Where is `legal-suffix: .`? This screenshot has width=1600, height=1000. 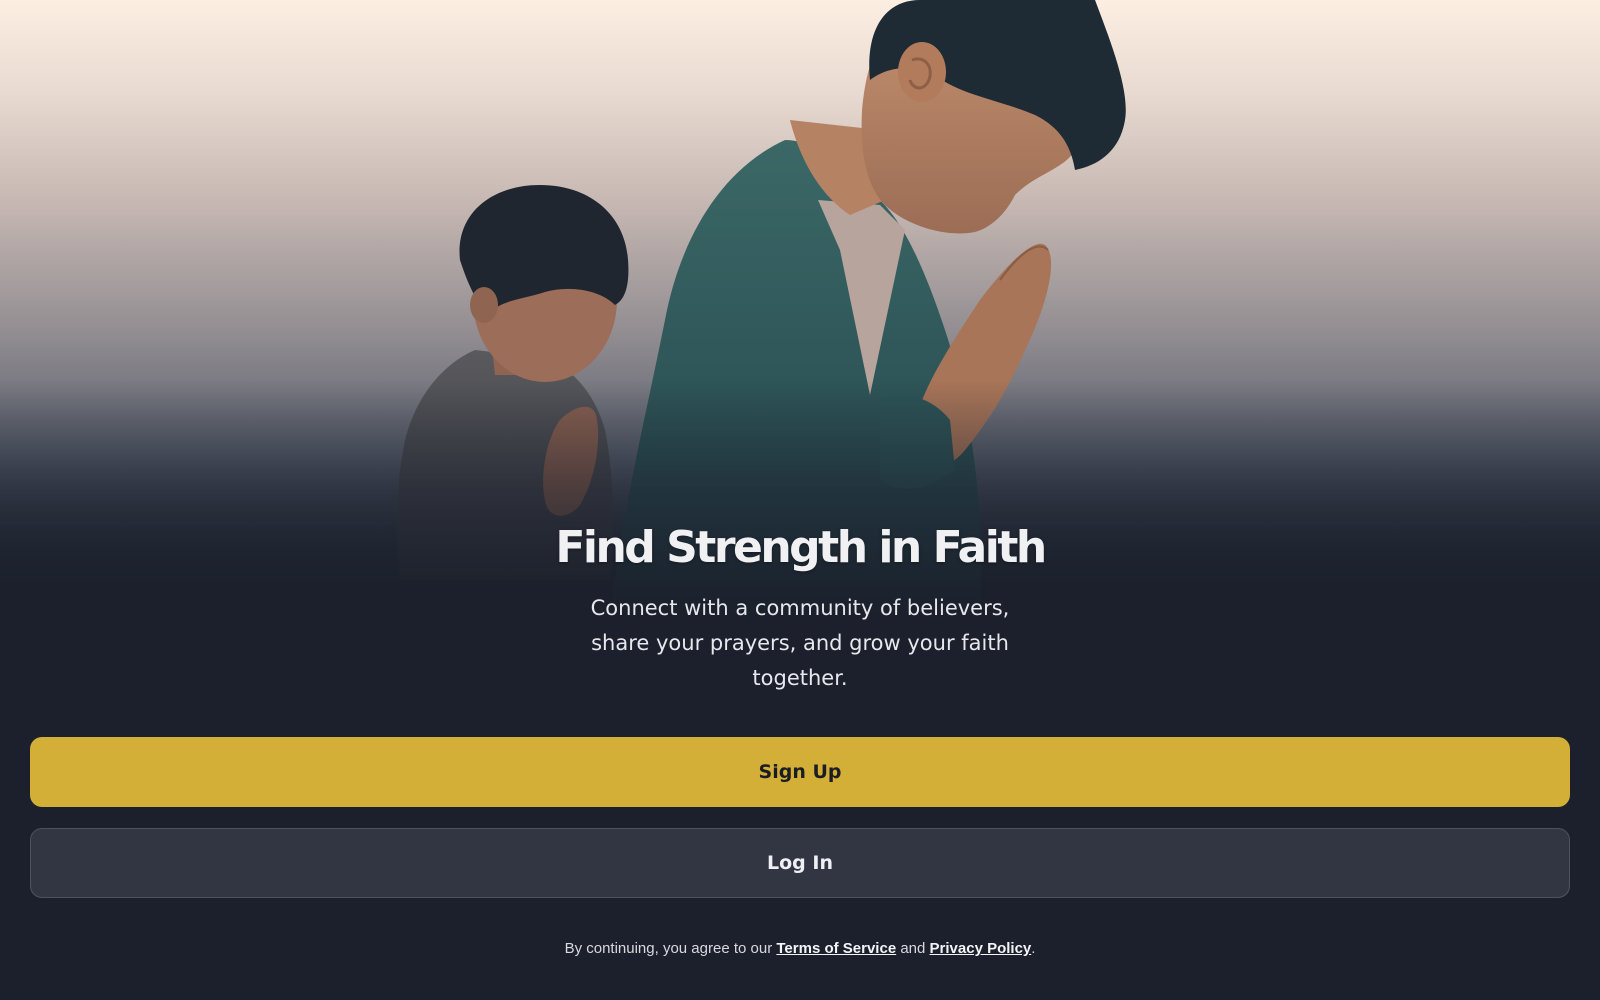
legal-suffix: . is located at coordinates (1033, 948).